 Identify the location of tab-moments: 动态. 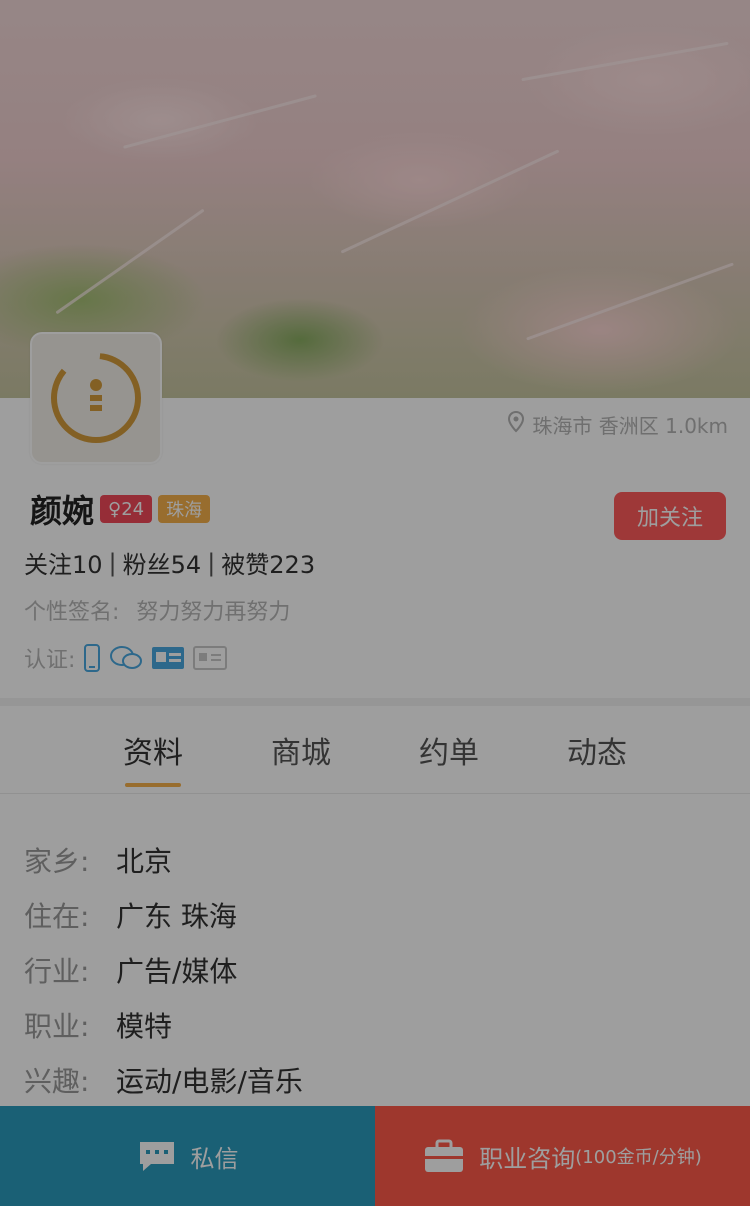
(597, 749).